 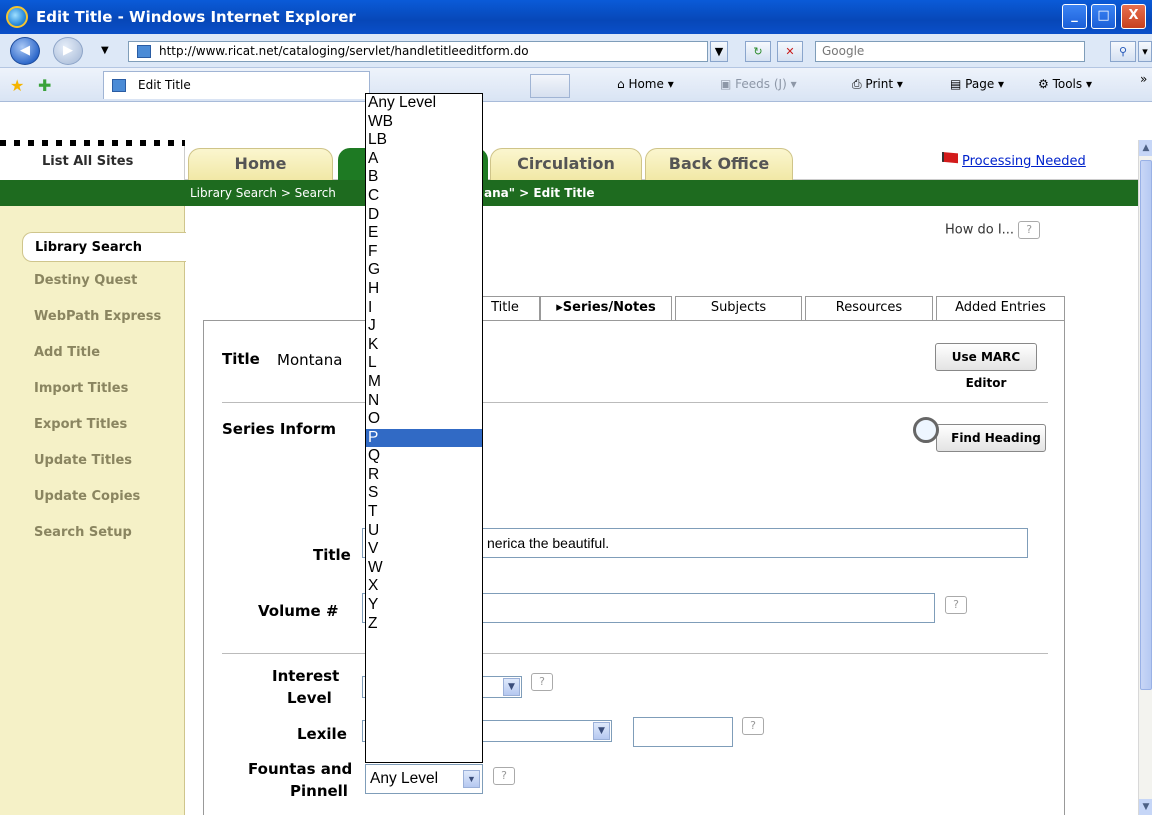 What do you see at coordinates (424, 419) in the screenshot?
I see `dropdown-option: O` at bounding box center [424, 419].